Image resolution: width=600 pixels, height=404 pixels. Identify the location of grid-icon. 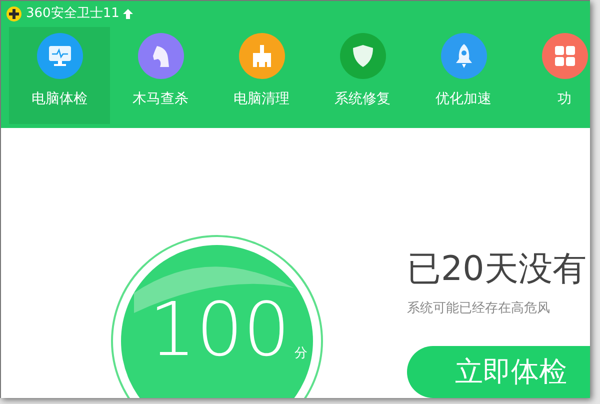
(565, 56).